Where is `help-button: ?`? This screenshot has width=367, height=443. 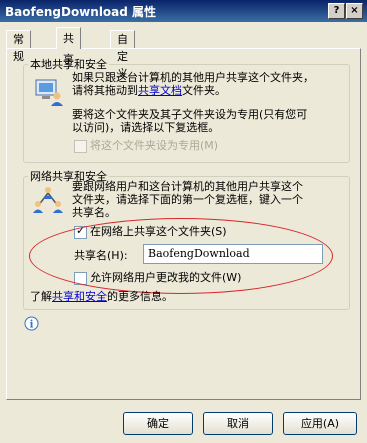 help-button: ? is located at coordinates (336, 11).